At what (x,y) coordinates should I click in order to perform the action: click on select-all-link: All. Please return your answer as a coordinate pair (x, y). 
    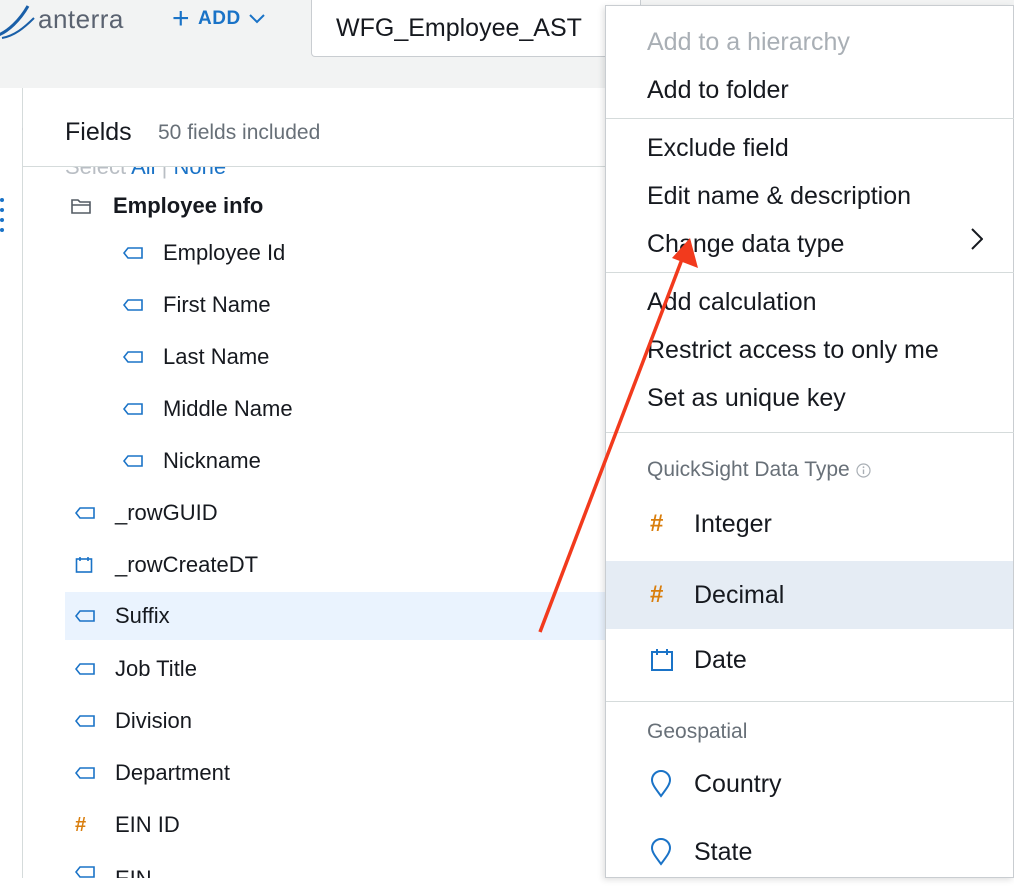
    Looking at the image, I should click on (143, 173).